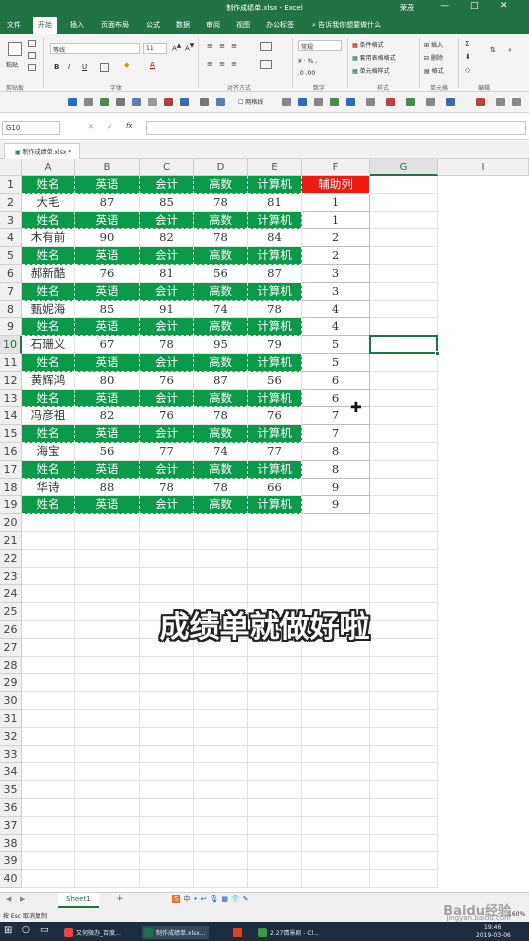 Image resolution: width=529 pixels, height=941 pixels. What do you see at coordinates (48, 416) in the screenshot?
I see `cell: 冯彦祖` at bounding box center [48, 416].